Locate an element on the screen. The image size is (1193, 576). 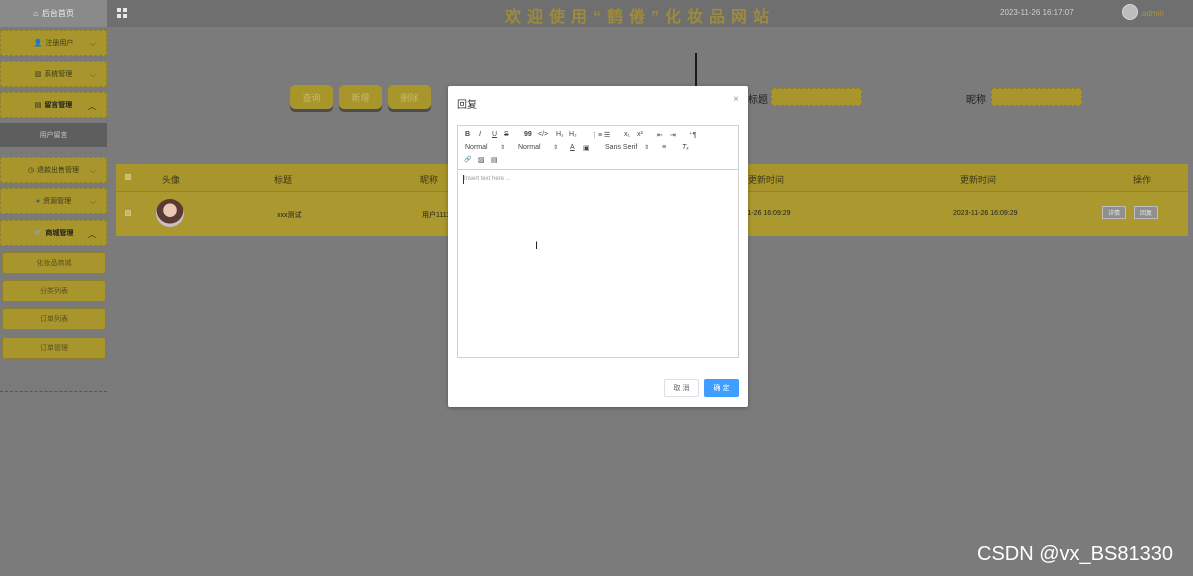
title-search-label: 标题 is located at coordinates (758, 100).